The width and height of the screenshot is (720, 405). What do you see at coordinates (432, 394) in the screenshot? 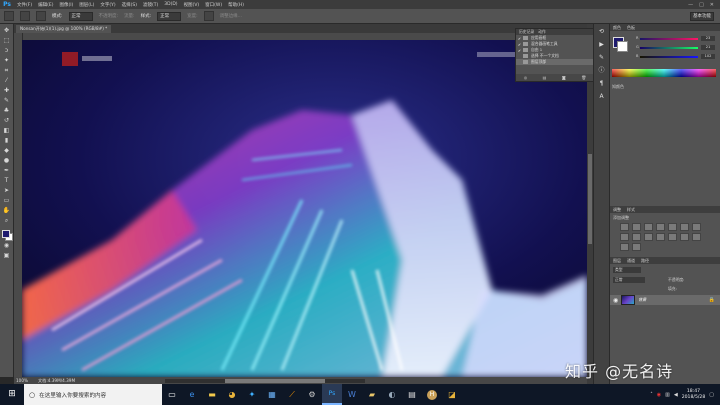
I see `h-app-icon: H` at bounding box center [432, 394].